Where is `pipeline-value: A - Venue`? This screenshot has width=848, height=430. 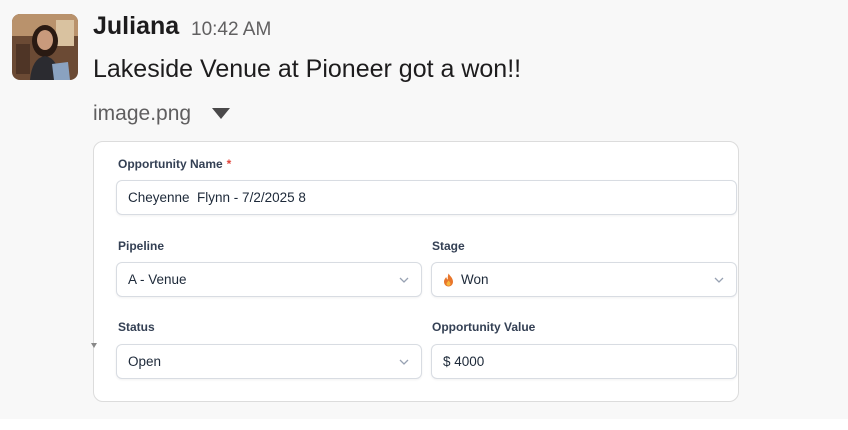
pipeline-value: A - Venue is located at coordinates (157, 279).